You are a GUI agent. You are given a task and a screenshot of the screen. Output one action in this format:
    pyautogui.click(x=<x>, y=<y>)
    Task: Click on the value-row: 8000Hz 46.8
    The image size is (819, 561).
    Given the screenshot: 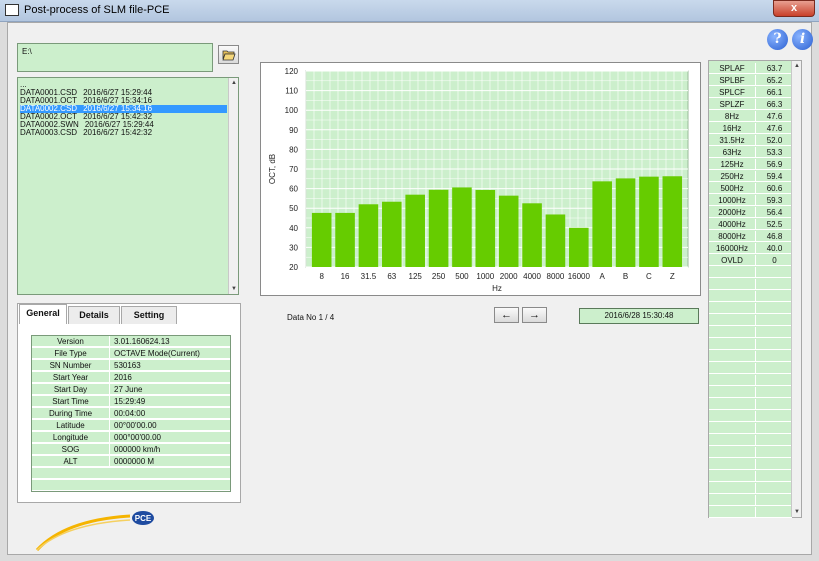 What is the action you would take?
    pyautogui.click(x=750, y=236)
    